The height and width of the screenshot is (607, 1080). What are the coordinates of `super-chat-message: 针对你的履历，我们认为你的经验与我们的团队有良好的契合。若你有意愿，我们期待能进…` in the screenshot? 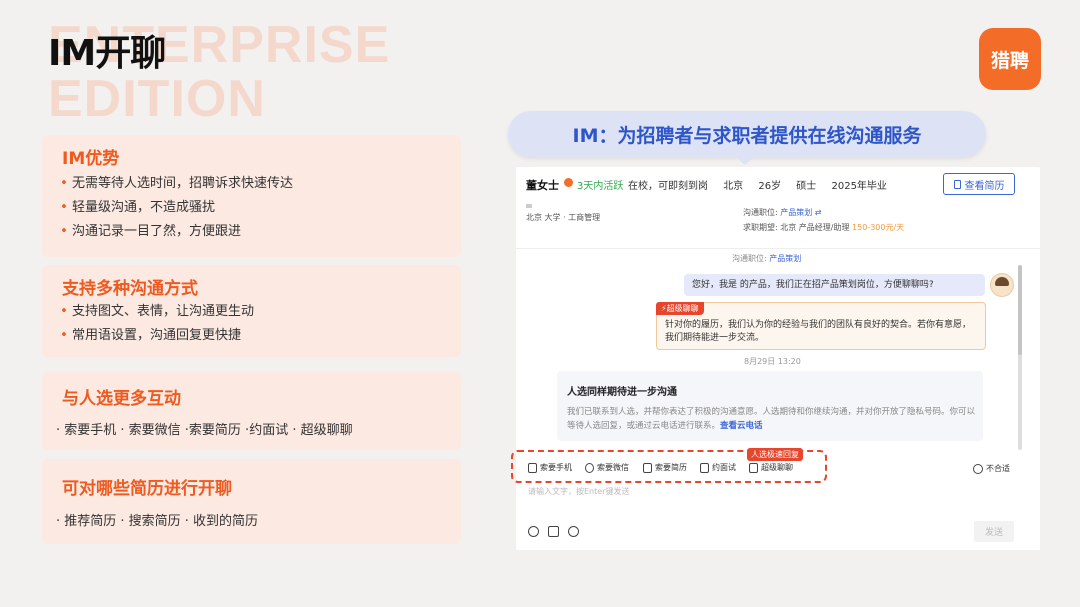 It's located at (821, 326).